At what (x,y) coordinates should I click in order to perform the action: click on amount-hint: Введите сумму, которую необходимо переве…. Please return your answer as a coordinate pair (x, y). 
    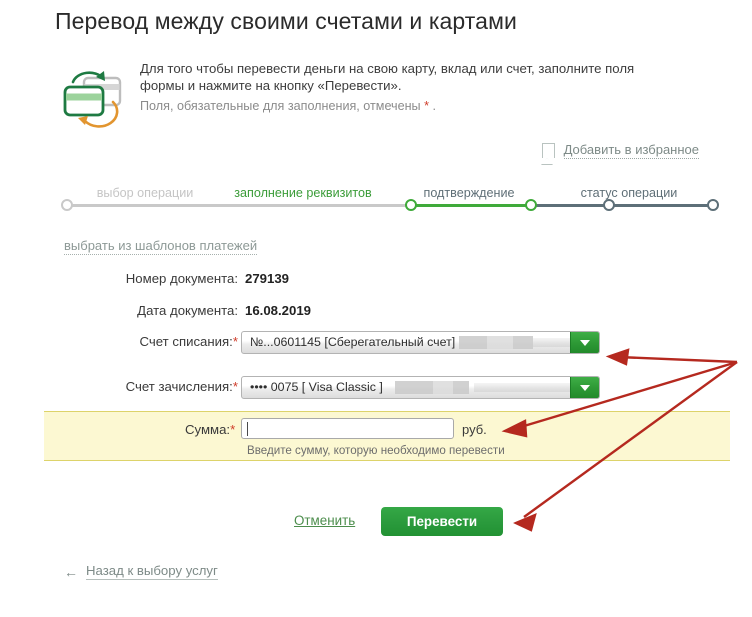
    Looking at the image, I should click on (376, 450).